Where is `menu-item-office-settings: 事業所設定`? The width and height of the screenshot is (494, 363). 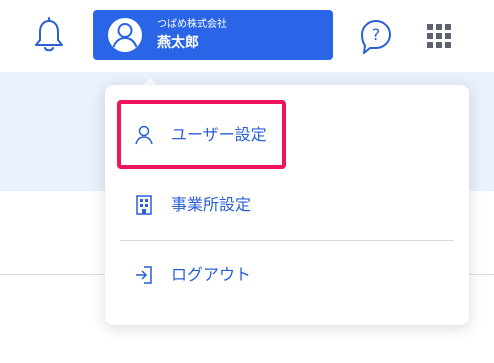
menu-item-office-settings: 事業所設定 is located at coordinates (287, 205).